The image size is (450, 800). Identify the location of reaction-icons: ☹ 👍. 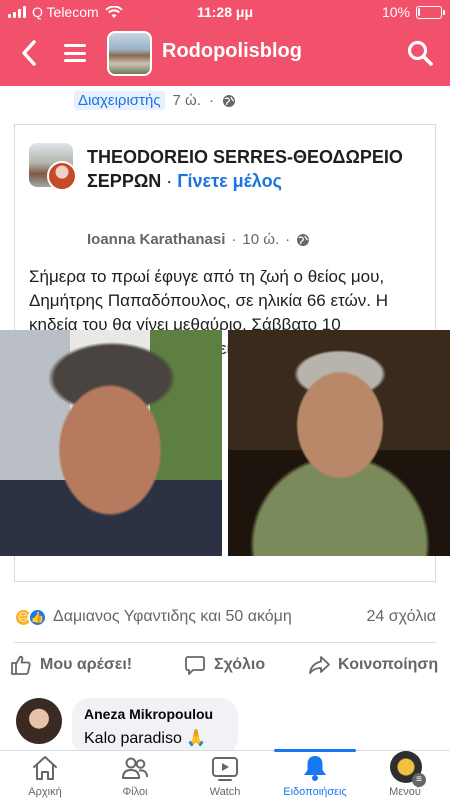
(30, 617).